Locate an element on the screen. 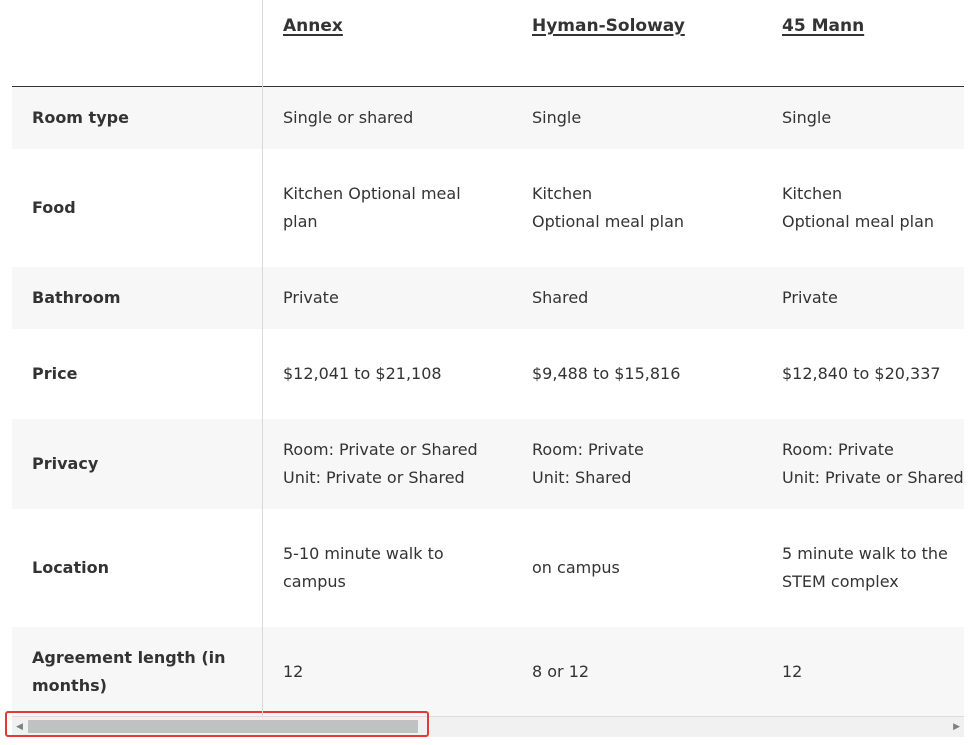 This screenshot has width=976, height=745. row-label: Privacy is located at coordinates (65, 463).